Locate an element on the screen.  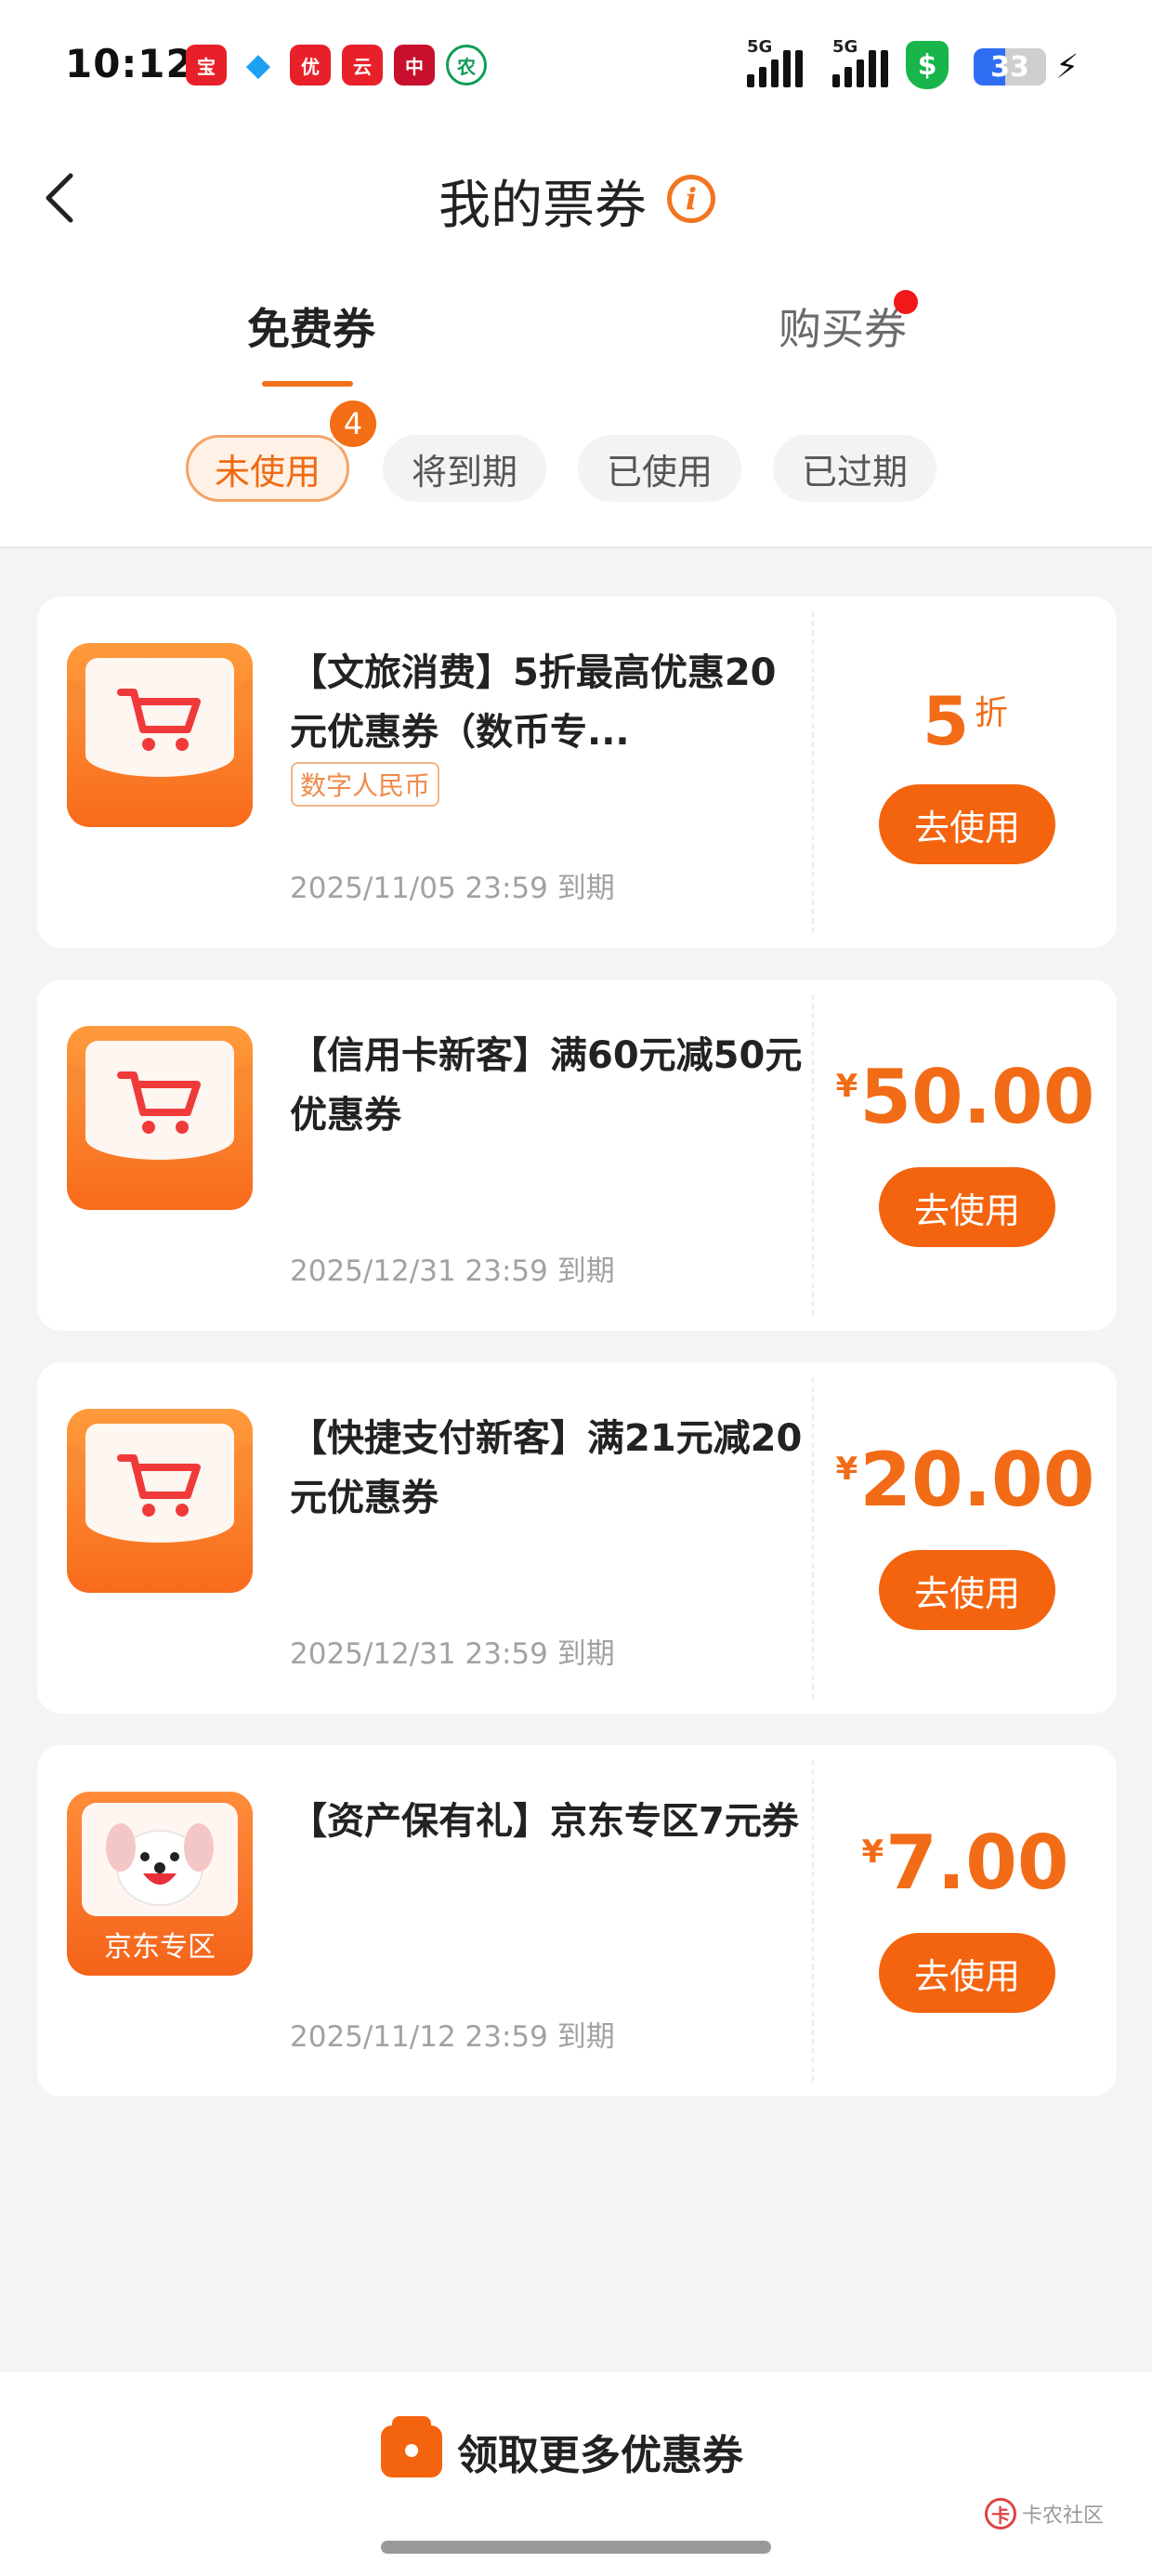
filter-unused: 未使用 is located at coordinates (267, 468).